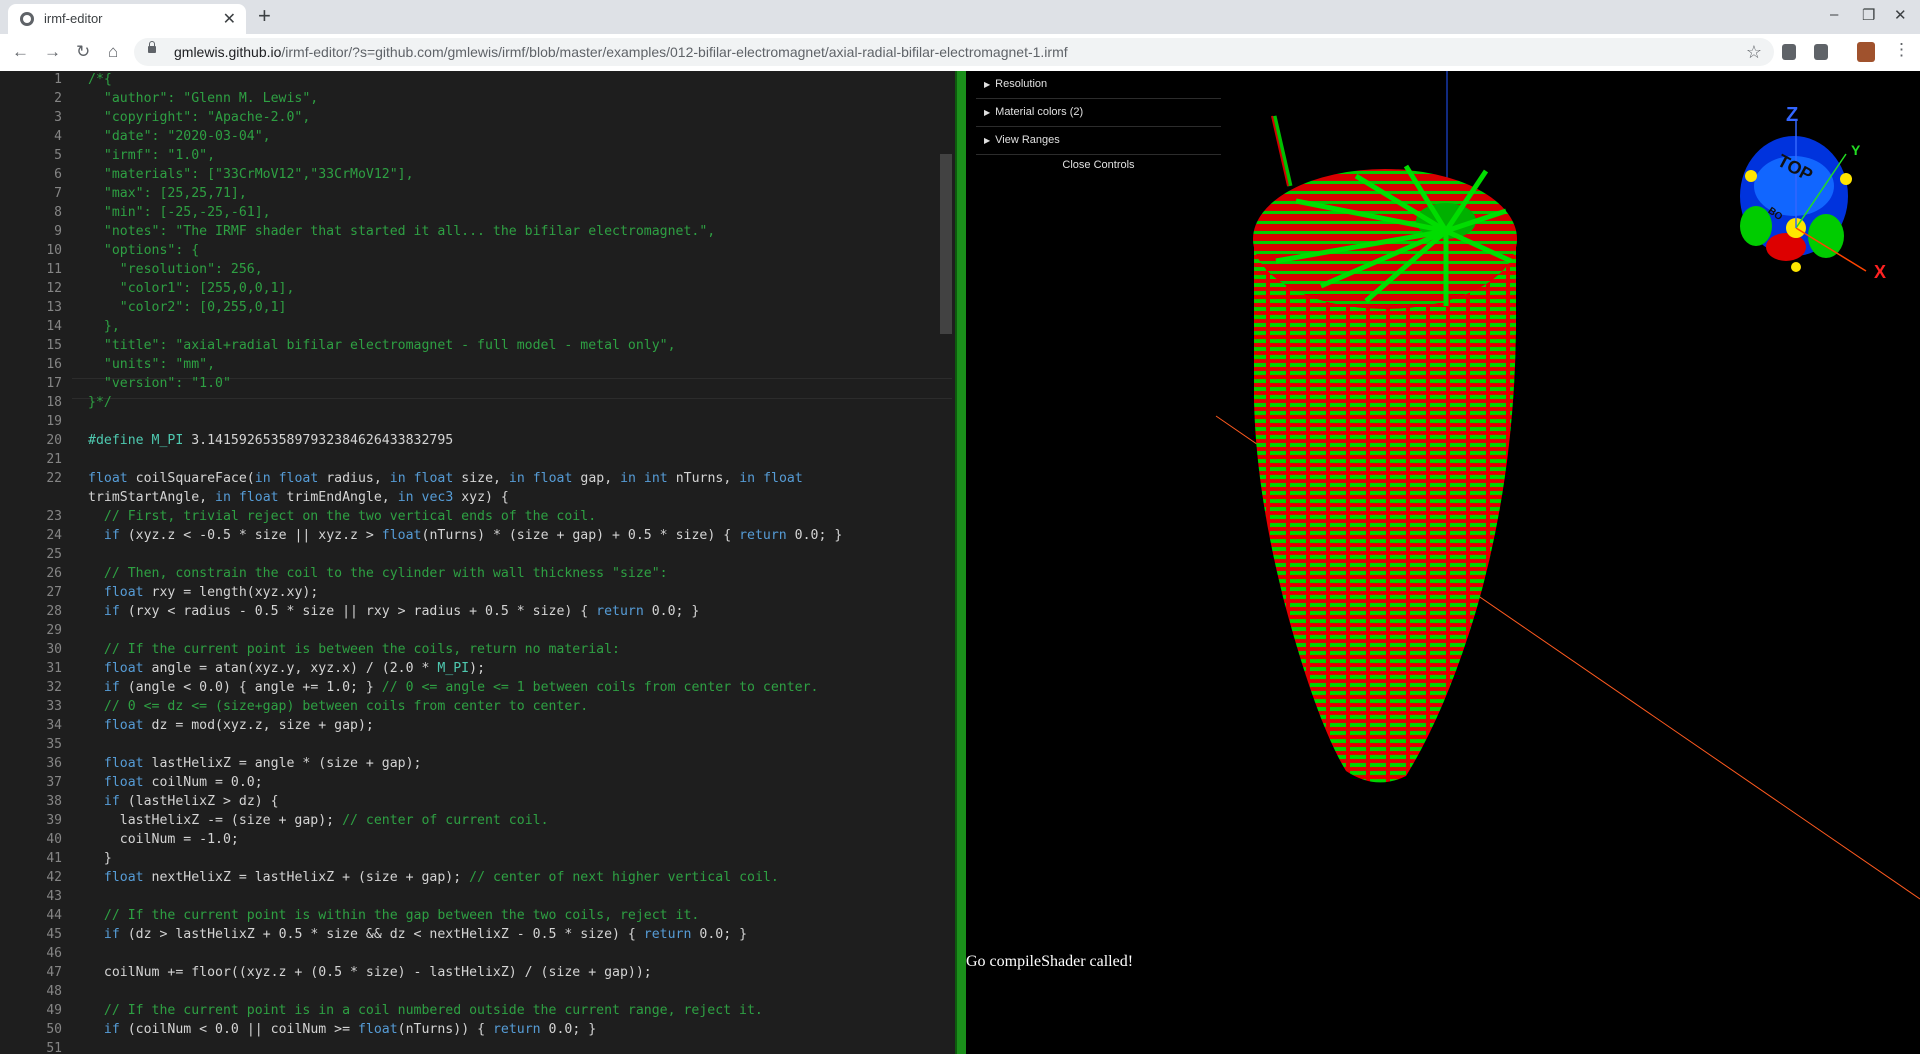 The image size is (1920, 1054). I want to click on code-line: "irmf": "1.0",, so click(151, 155).